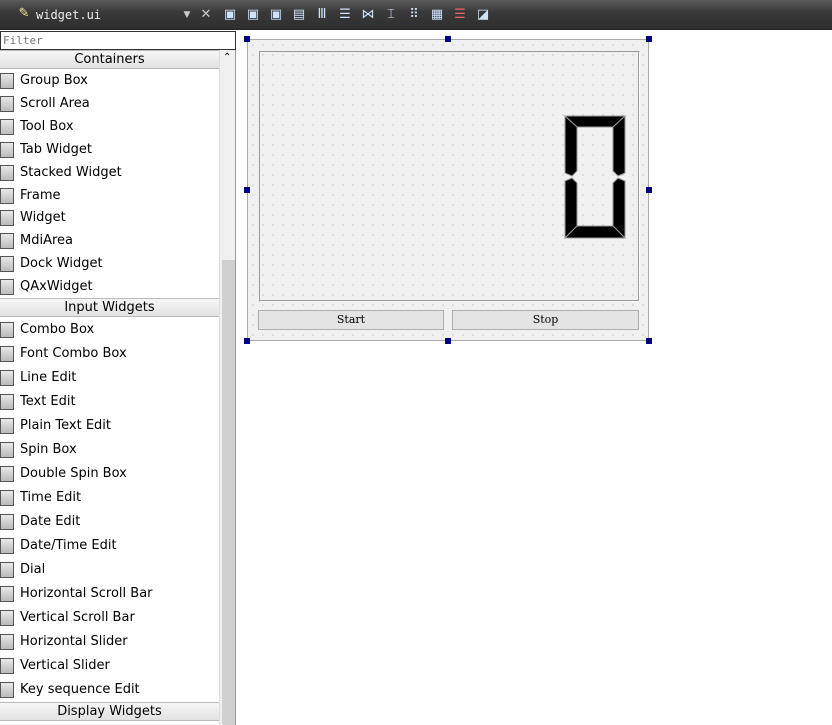 The width and height of the screenshot is (832, 725). Describe the element at coordinates (40, 195) in the screenshot. I see `widget-item-label: Frame` at that location.